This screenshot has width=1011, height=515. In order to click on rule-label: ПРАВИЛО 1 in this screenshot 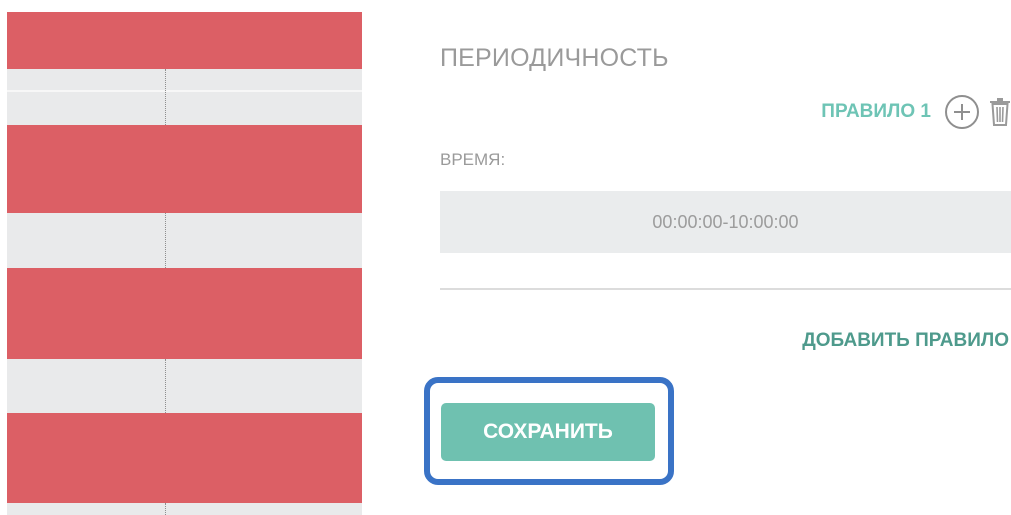, I will do `click(876, 111)`.